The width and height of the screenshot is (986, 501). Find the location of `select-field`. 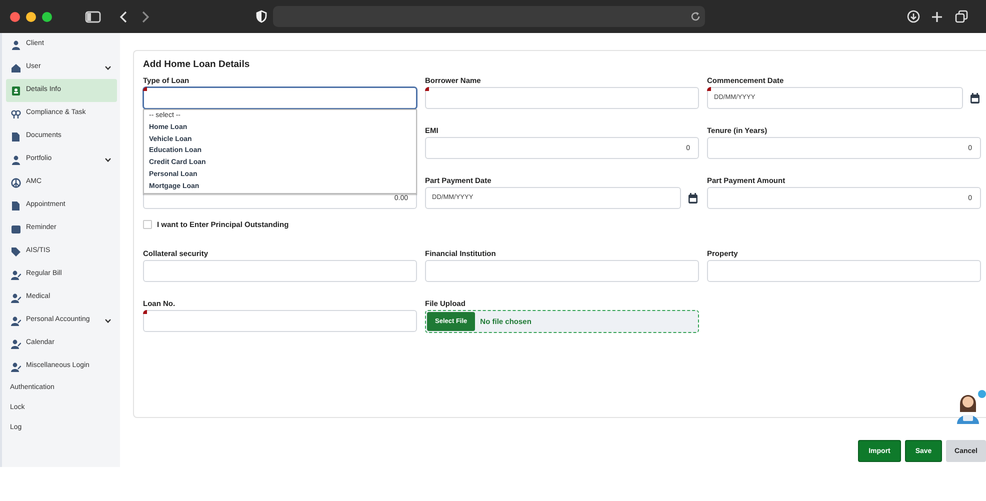

select-field is located at coordinates (280, 98).